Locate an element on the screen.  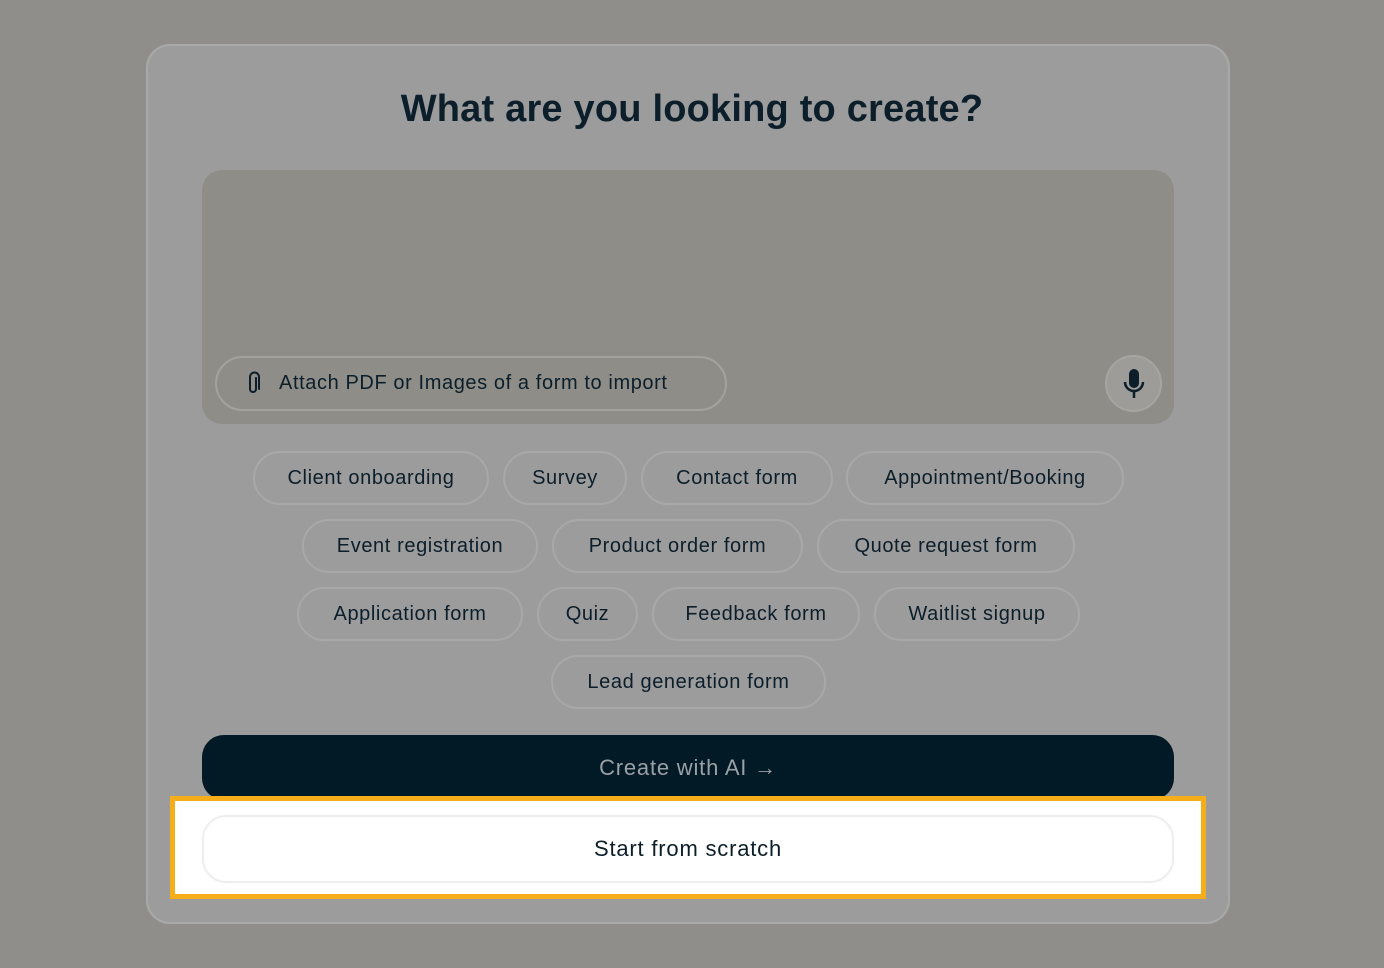
template-chip-product-order-form: Product order form is located at coordinates (677, 546).